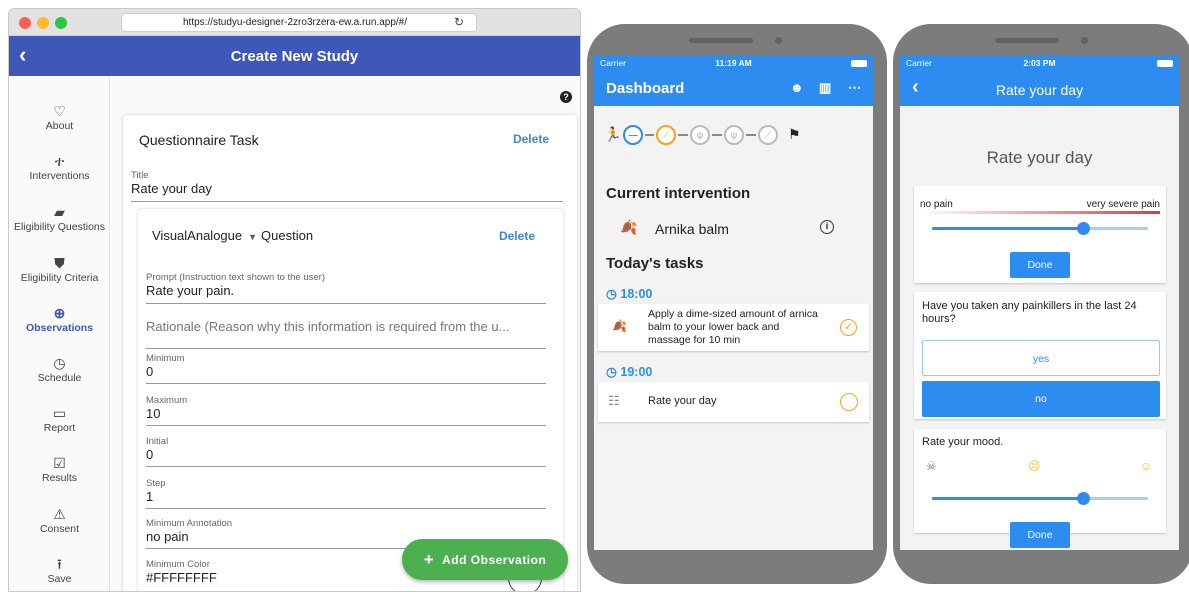  I want to click on step-field: Step 1, so click(346, 494).